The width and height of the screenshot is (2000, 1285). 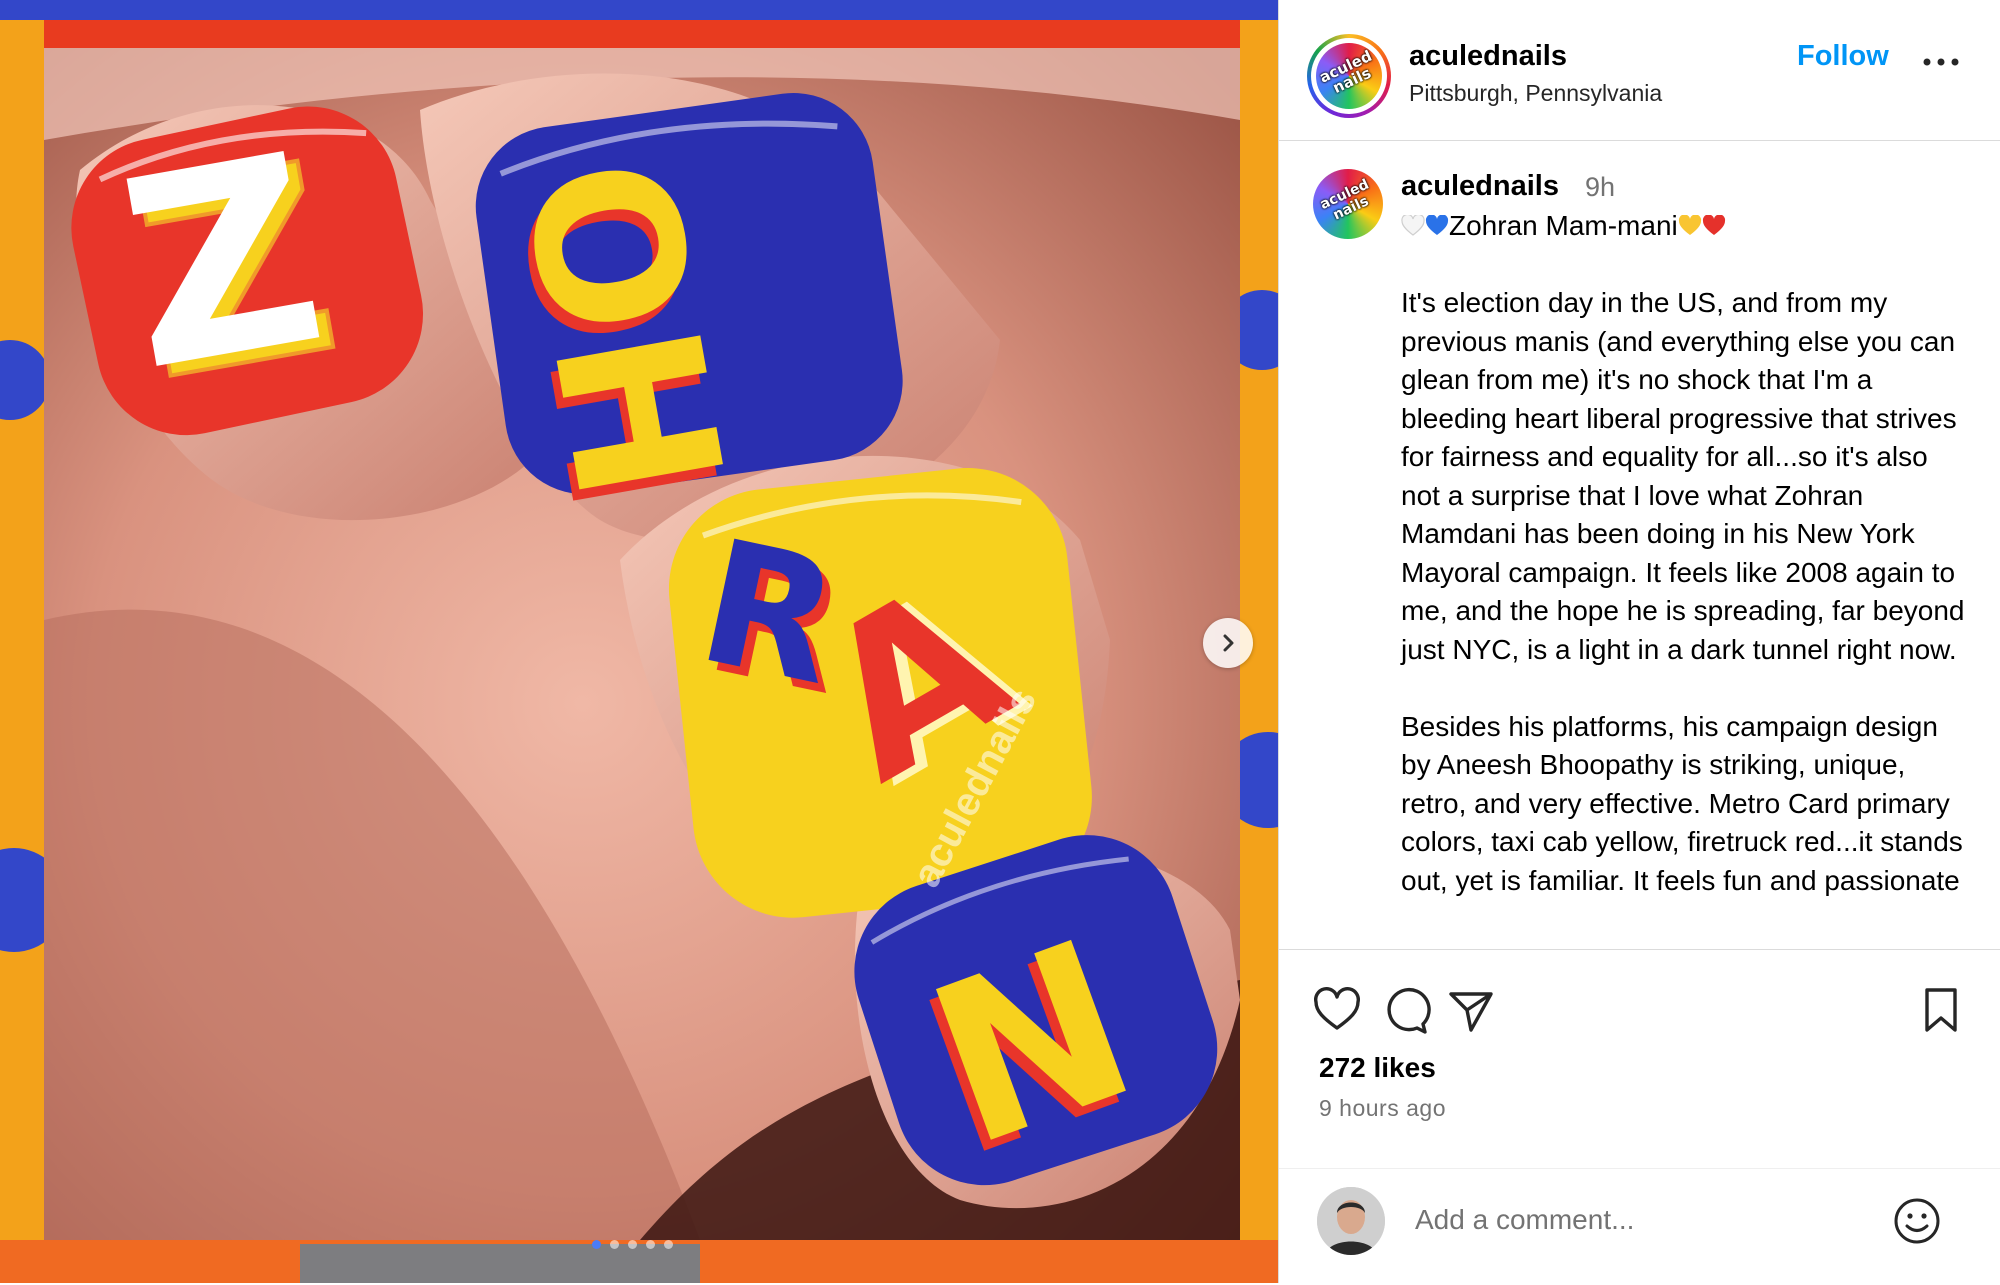 I want to click on profile-avatar: aculed nails, so click(x=1349, y=76).